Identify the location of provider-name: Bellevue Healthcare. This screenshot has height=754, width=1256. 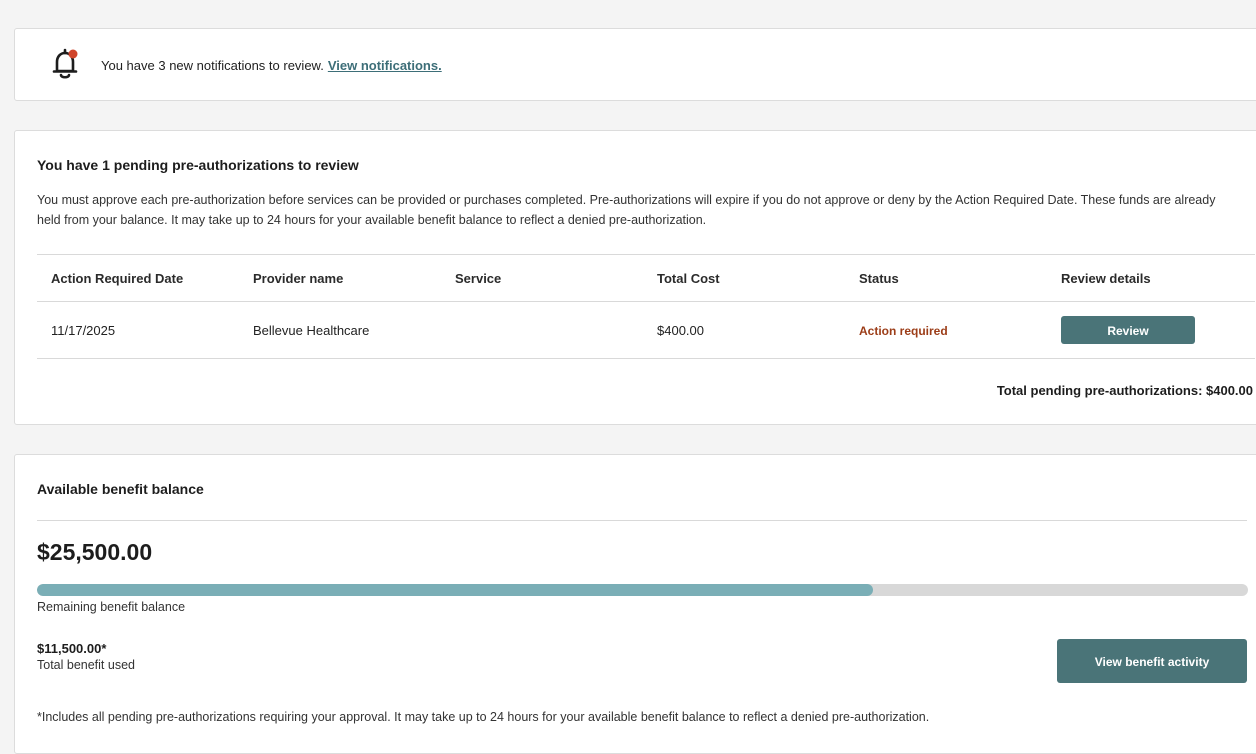
(311, 330).